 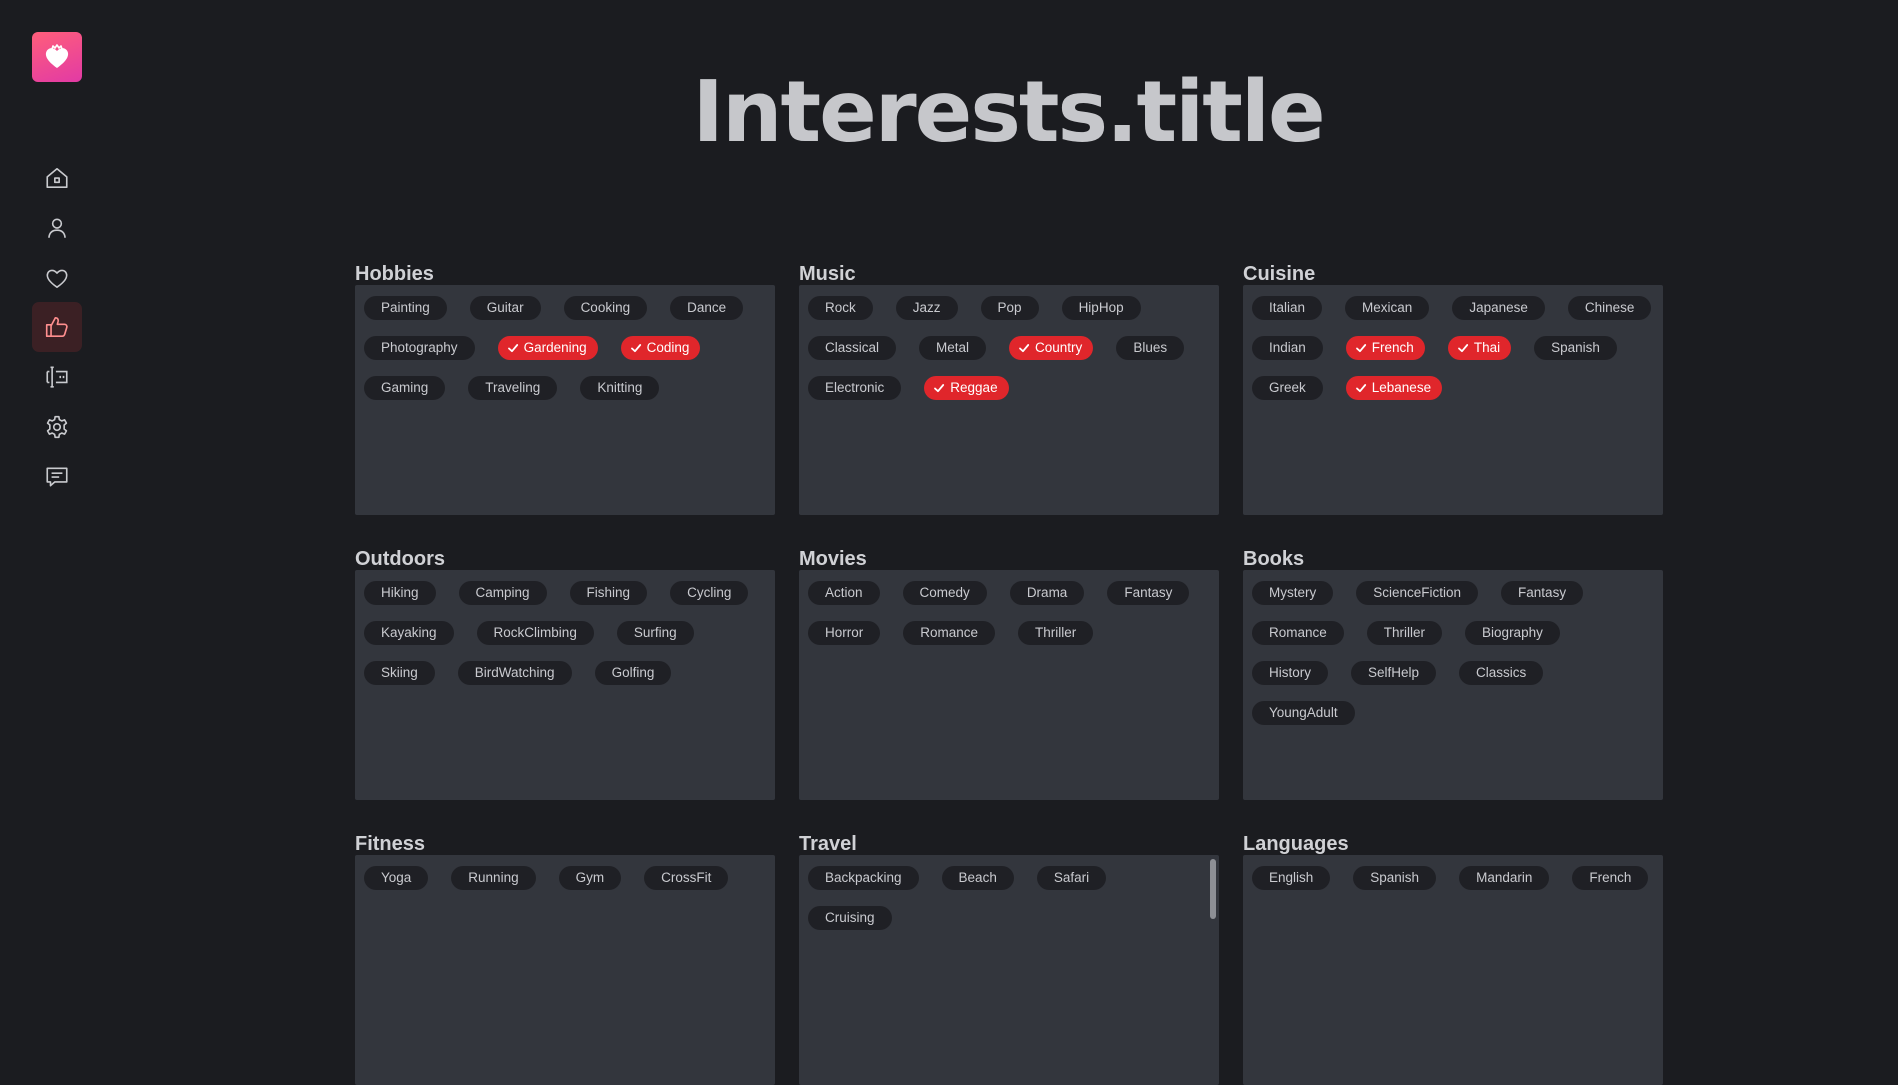 I want to click on interest-chip: Skiing, so click(x=399, y=673).